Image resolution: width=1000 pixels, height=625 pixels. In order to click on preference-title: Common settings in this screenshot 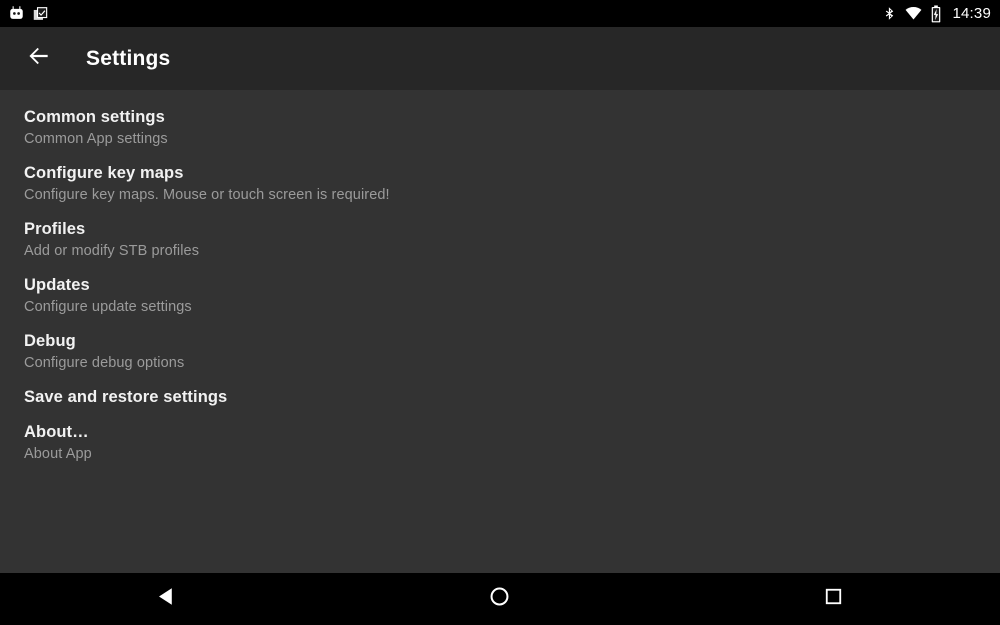, I will do `click(94, 117)`.